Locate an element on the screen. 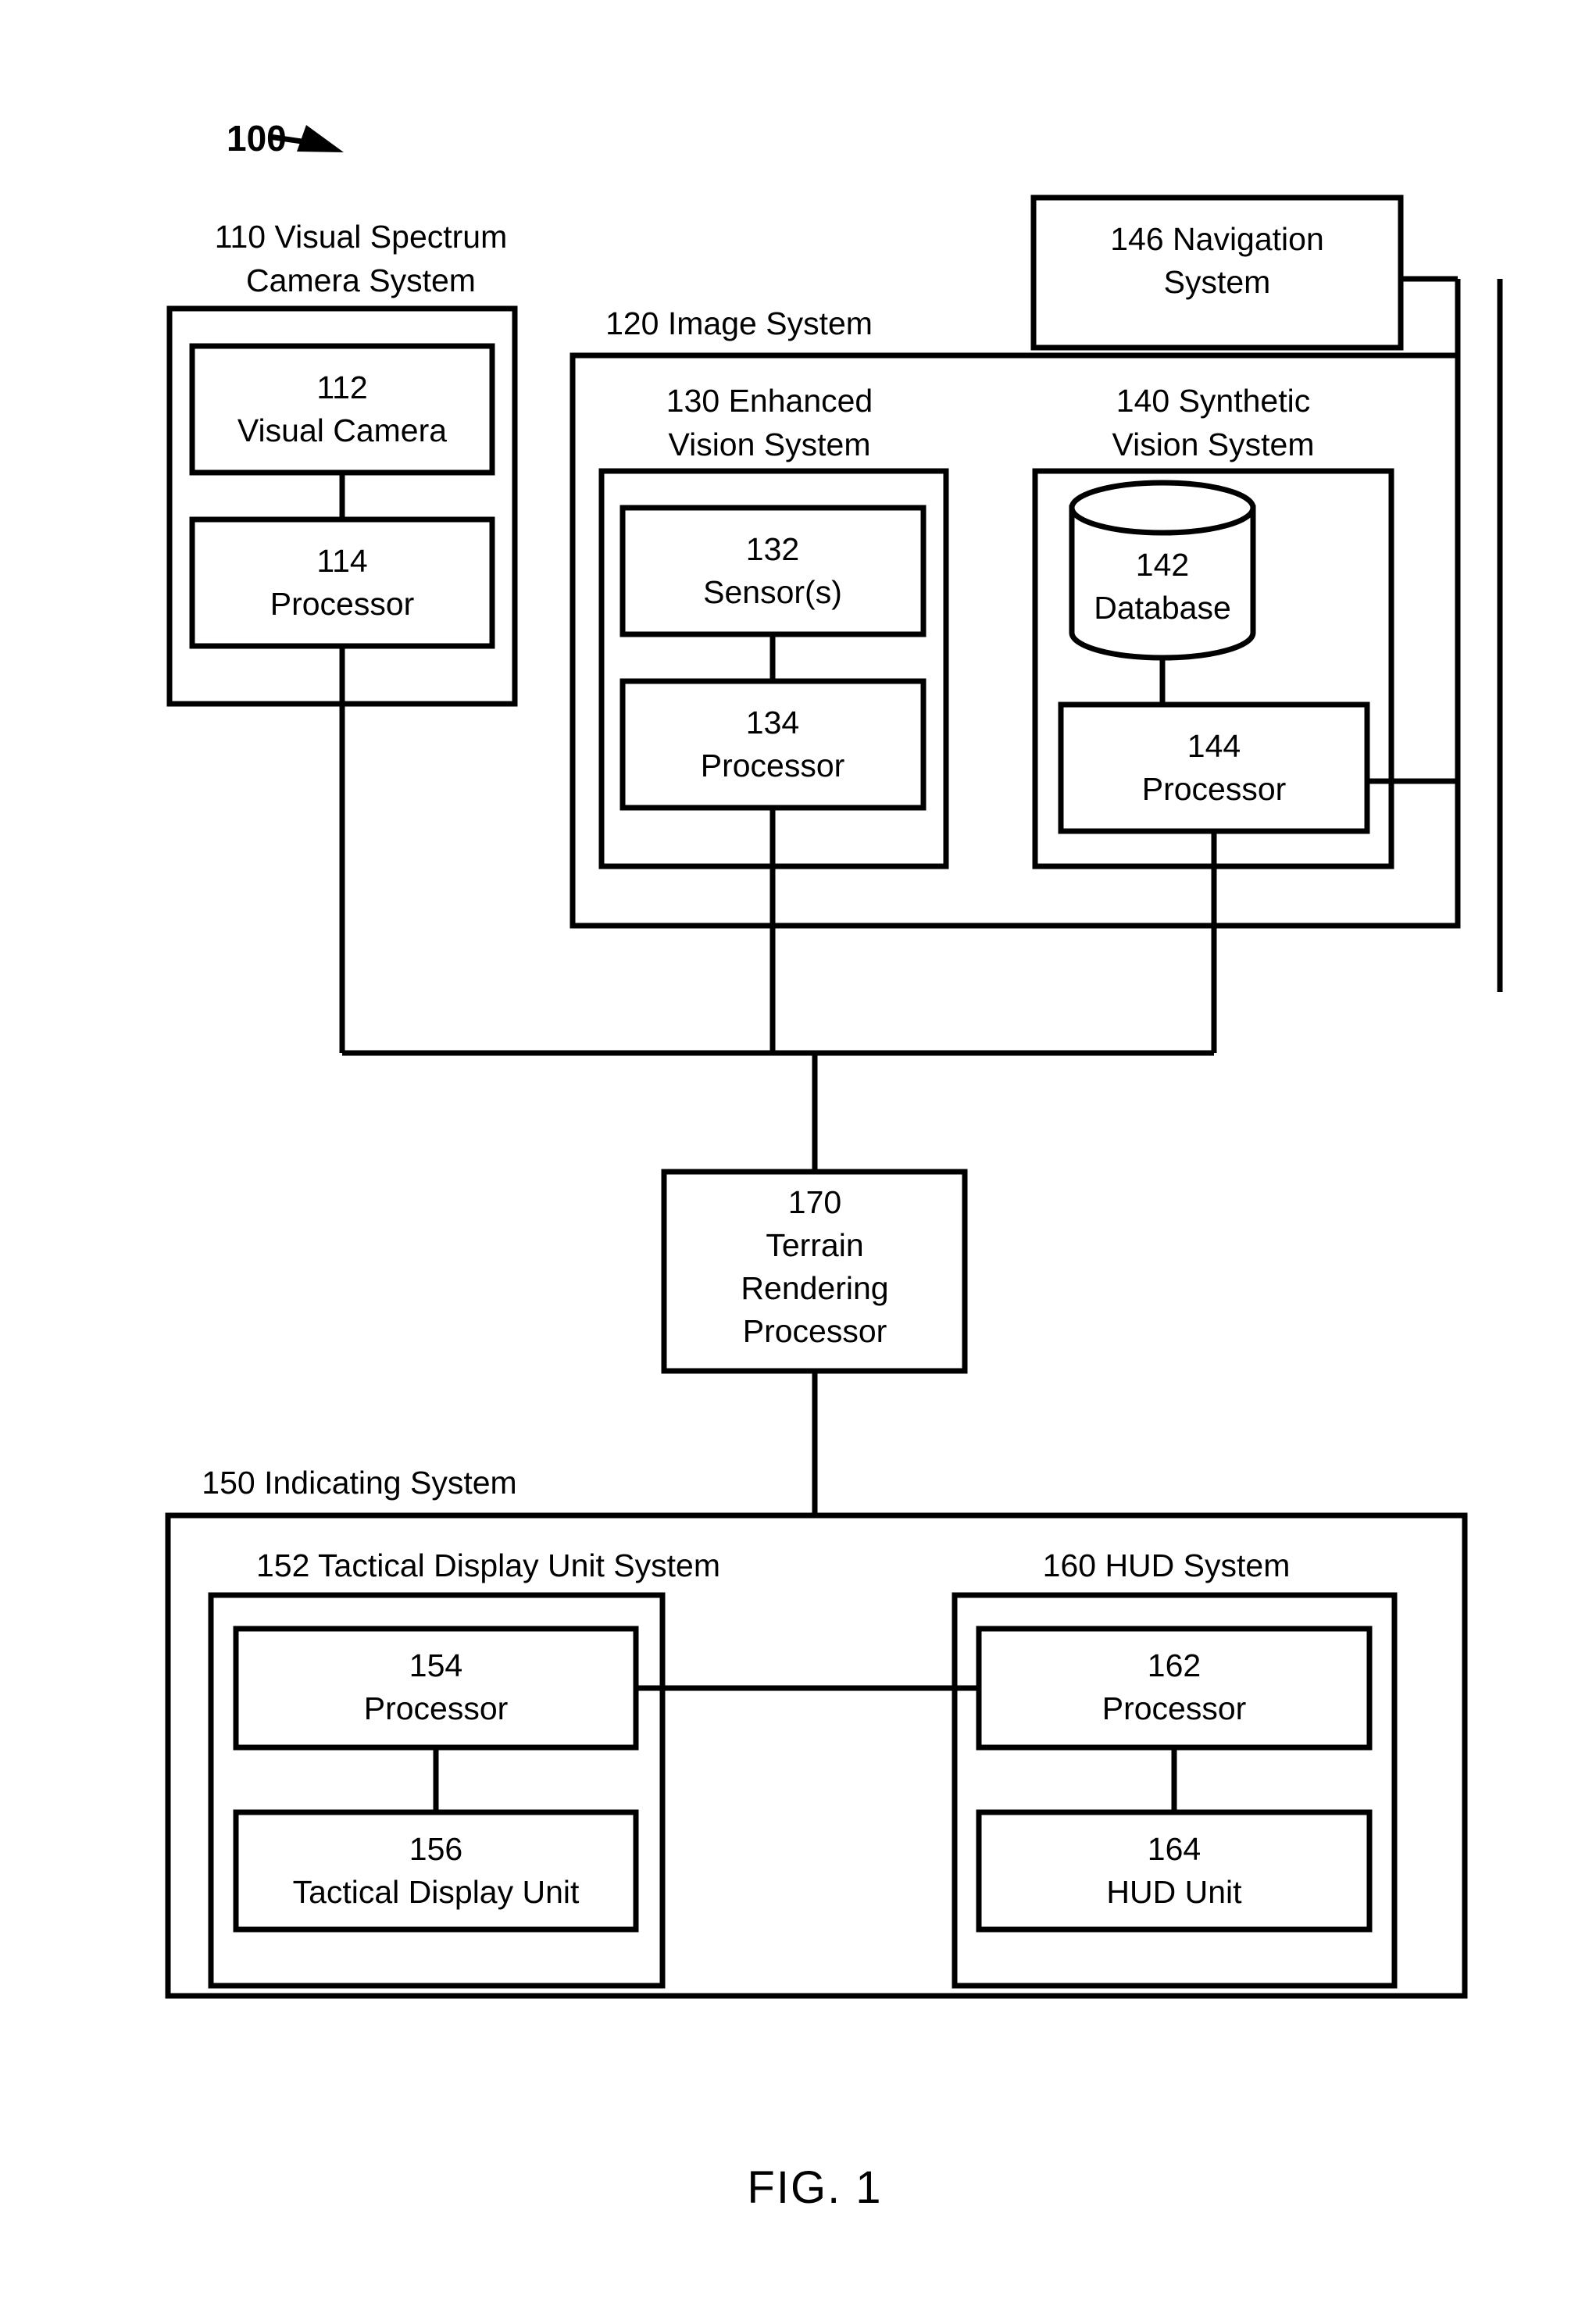  terrain-processor-name-line2: Rendering is located at coordinates (814, 1288).